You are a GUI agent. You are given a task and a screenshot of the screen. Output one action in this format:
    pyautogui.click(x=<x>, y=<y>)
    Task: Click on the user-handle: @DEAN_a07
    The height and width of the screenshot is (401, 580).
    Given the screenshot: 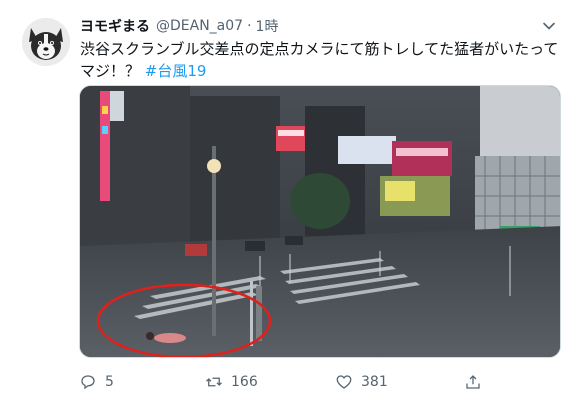 What is the action you would take?
    pyautogui.click(x=199, y=26)
    